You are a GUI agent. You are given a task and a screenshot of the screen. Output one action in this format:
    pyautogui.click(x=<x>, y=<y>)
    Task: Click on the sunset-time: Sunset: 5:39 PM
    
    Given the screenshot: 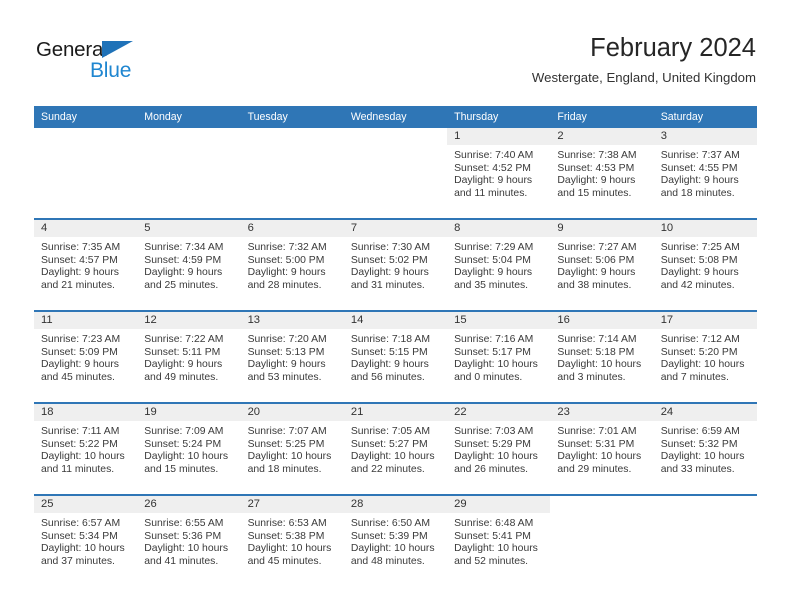 What is the action you would take?
    pyautogui.click(x=389, y=536)
    